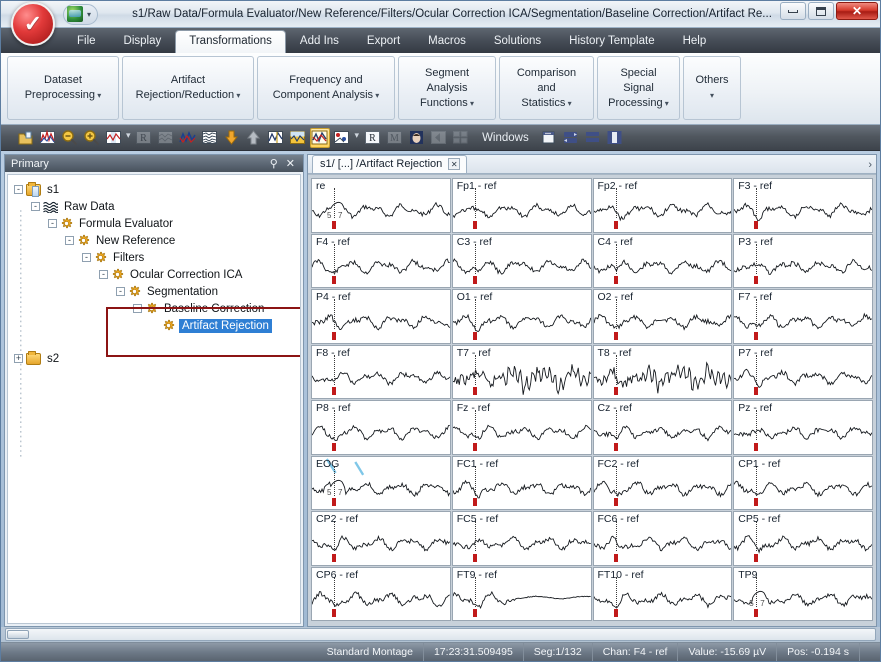 This screenshot has width=881, height=662. Describe the element at coordinates (521, 205) in the screenshot. I see `channel-cell: Fp1 - ref` at that location.